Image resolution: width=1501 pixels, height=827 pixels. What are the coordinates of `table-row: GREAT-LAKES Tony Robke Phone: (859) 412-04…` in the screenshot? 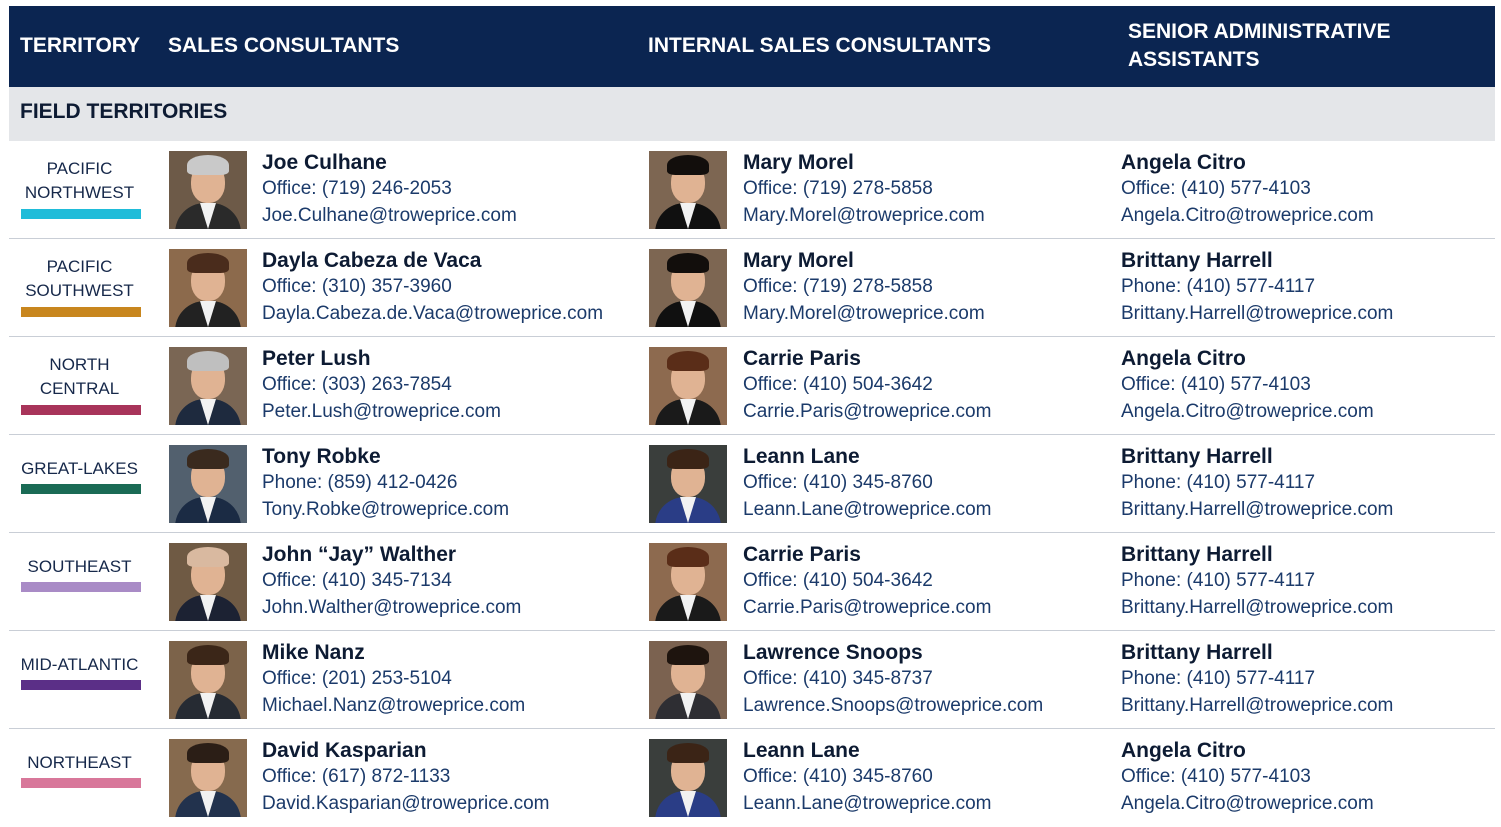 It's located at (752, 484).